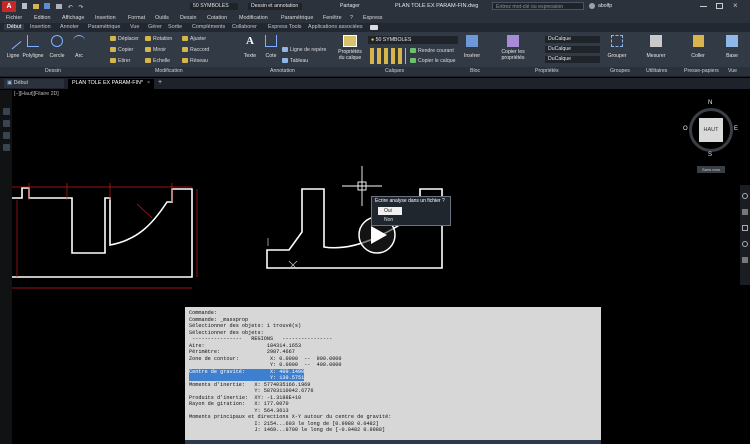  Describe the element at coordinates (475, 71) in the screenshot. I see `group-label-bloc: Bloc` at that location.